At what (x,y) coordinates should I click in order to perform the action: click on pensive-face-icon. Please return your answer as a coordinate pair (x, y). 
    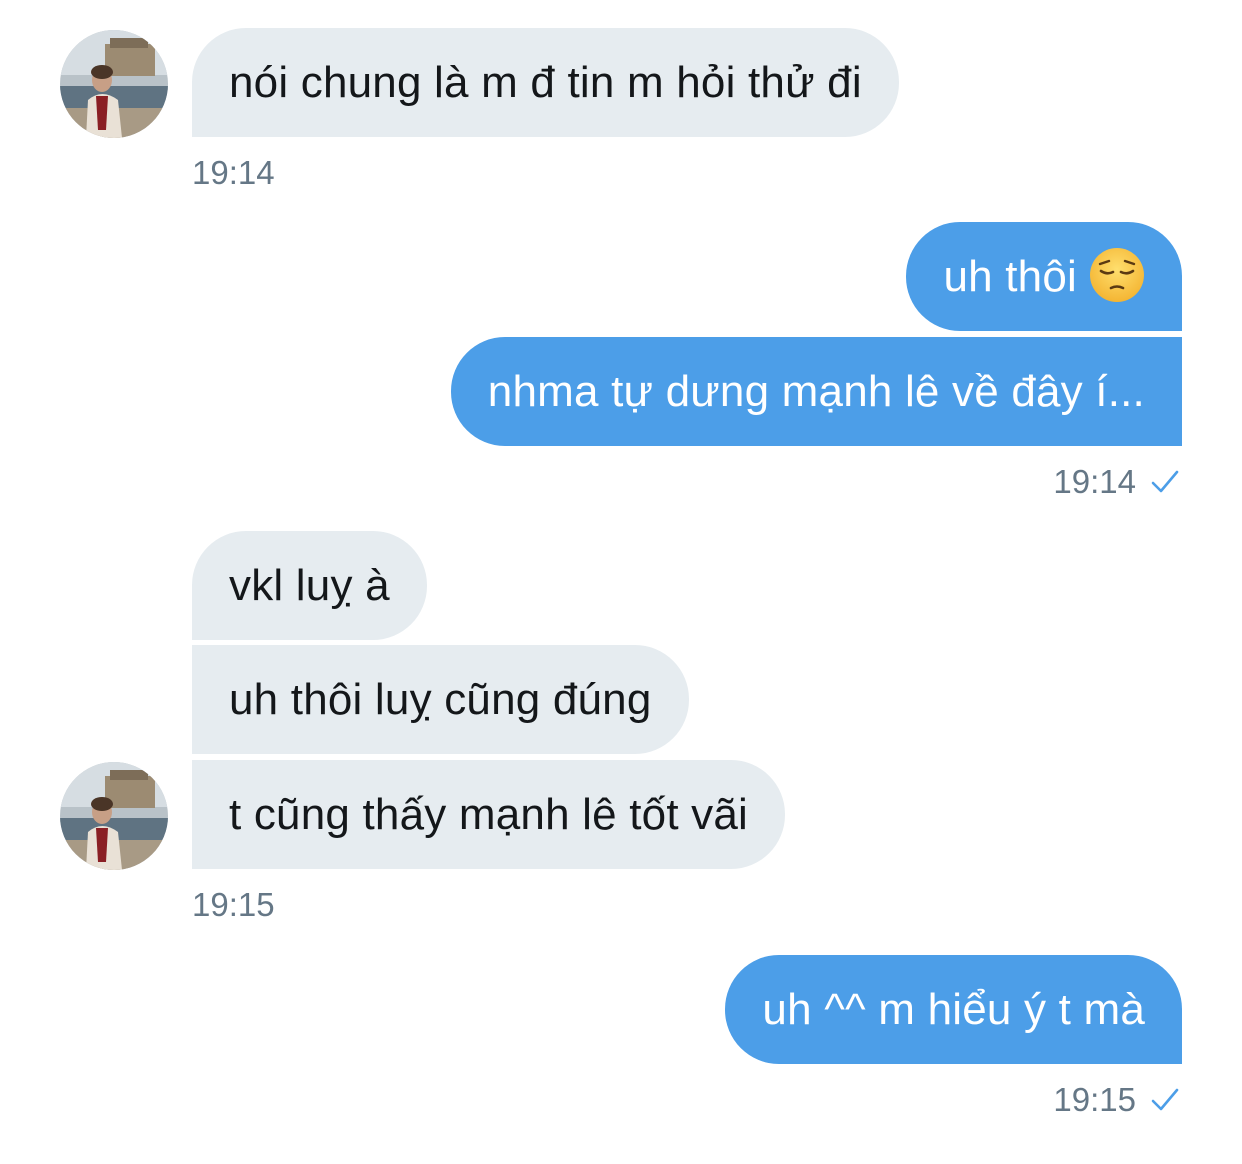
    Looking at the image, I should click on (1117, 275).